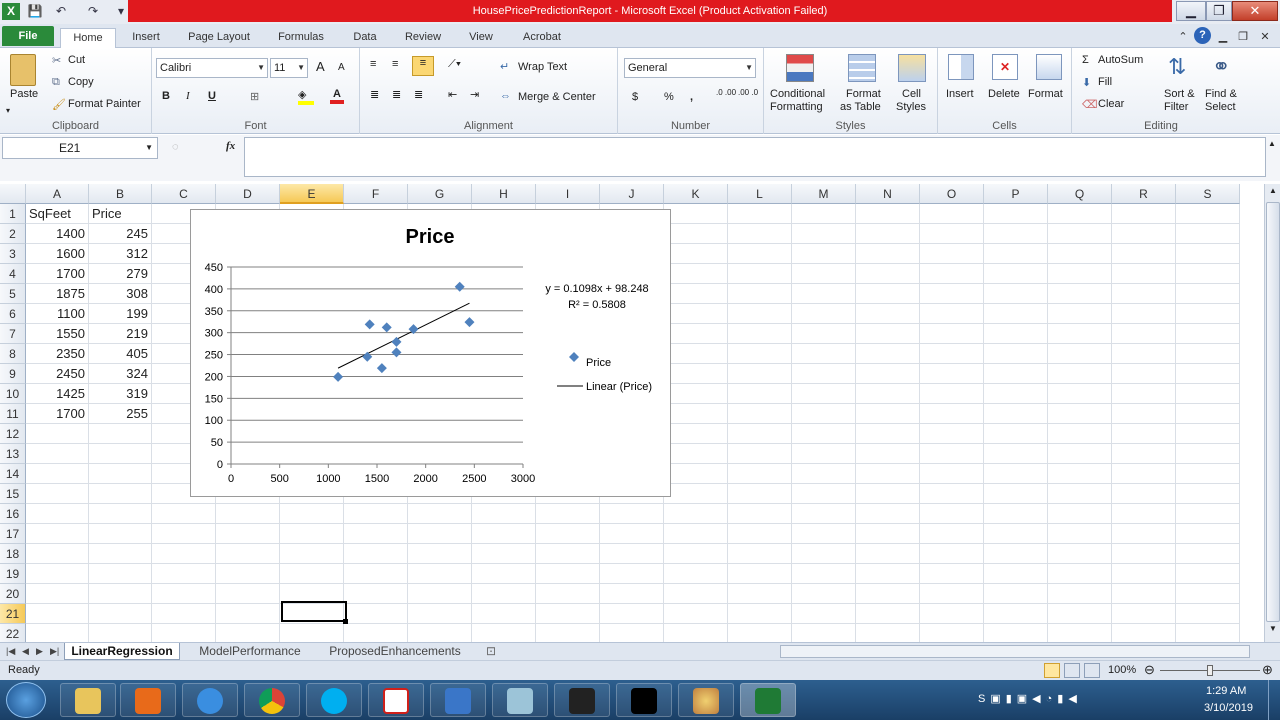 This screenshot has height=720, width=1280. What do you see at coordinates (1183, 38) in the screenshot?
I see `collapse-ribbon-icon: ⌃` at bounding box center [1183, 38].